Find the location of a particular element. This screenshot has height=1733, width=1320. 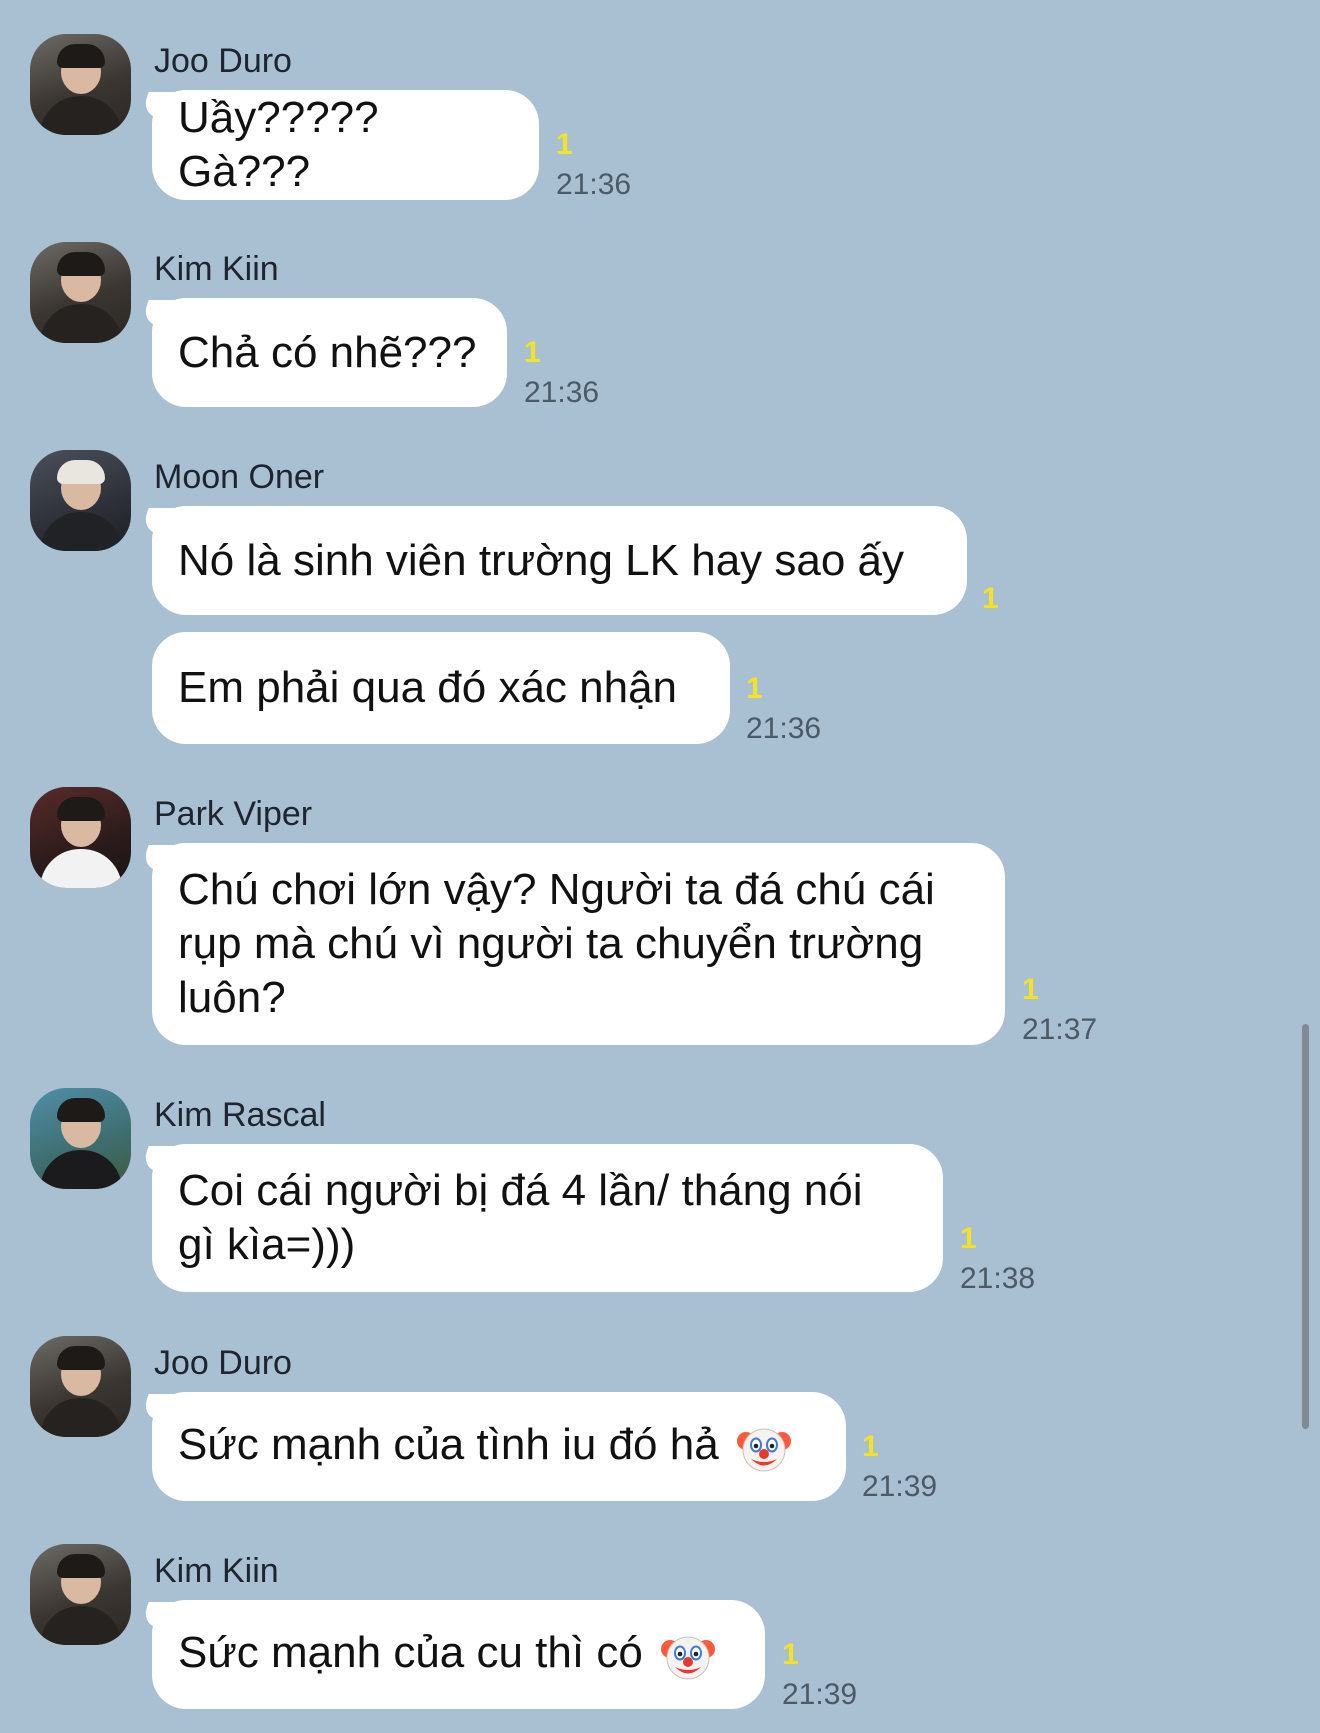

message-bubble: Sức mạnh của tình iu đó hả is located at coordinates (499, 1446).